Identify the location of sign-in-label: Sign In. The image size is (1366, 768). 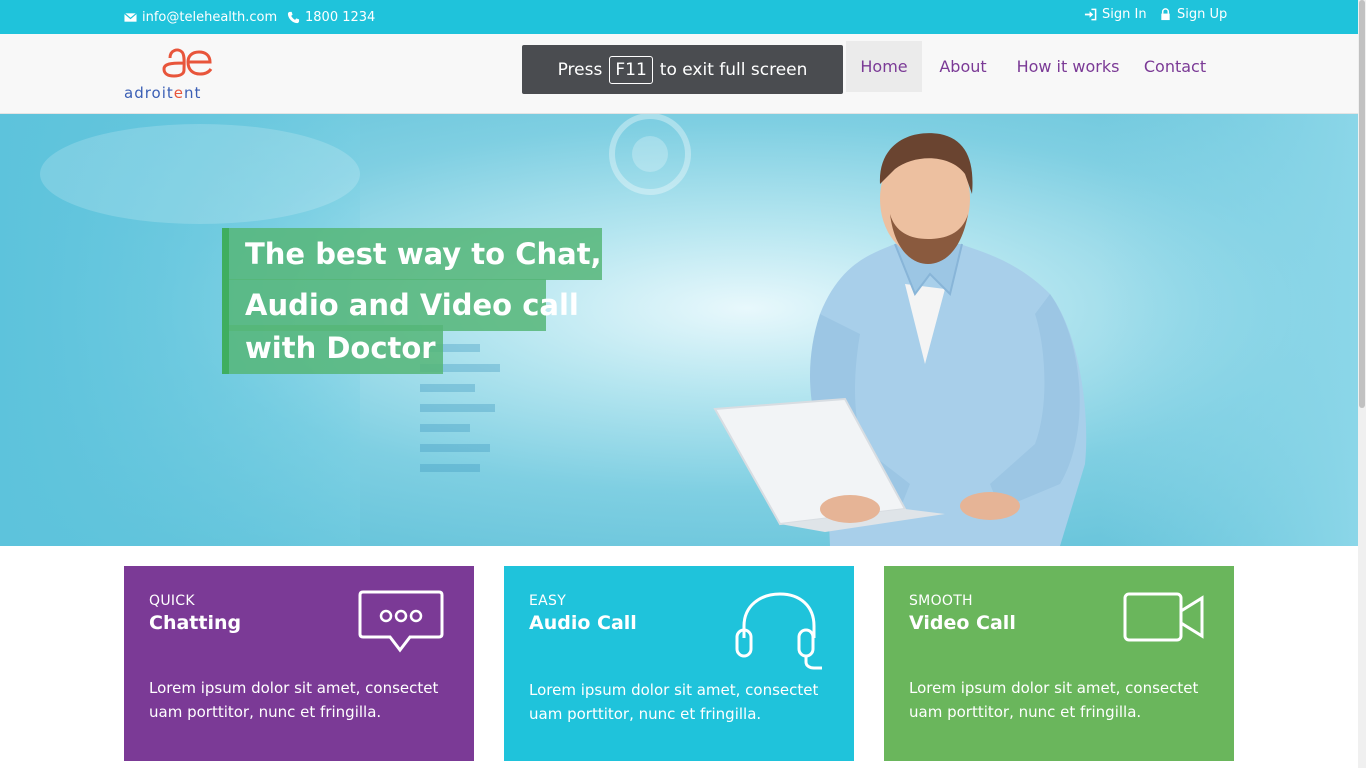
(1124, 14).